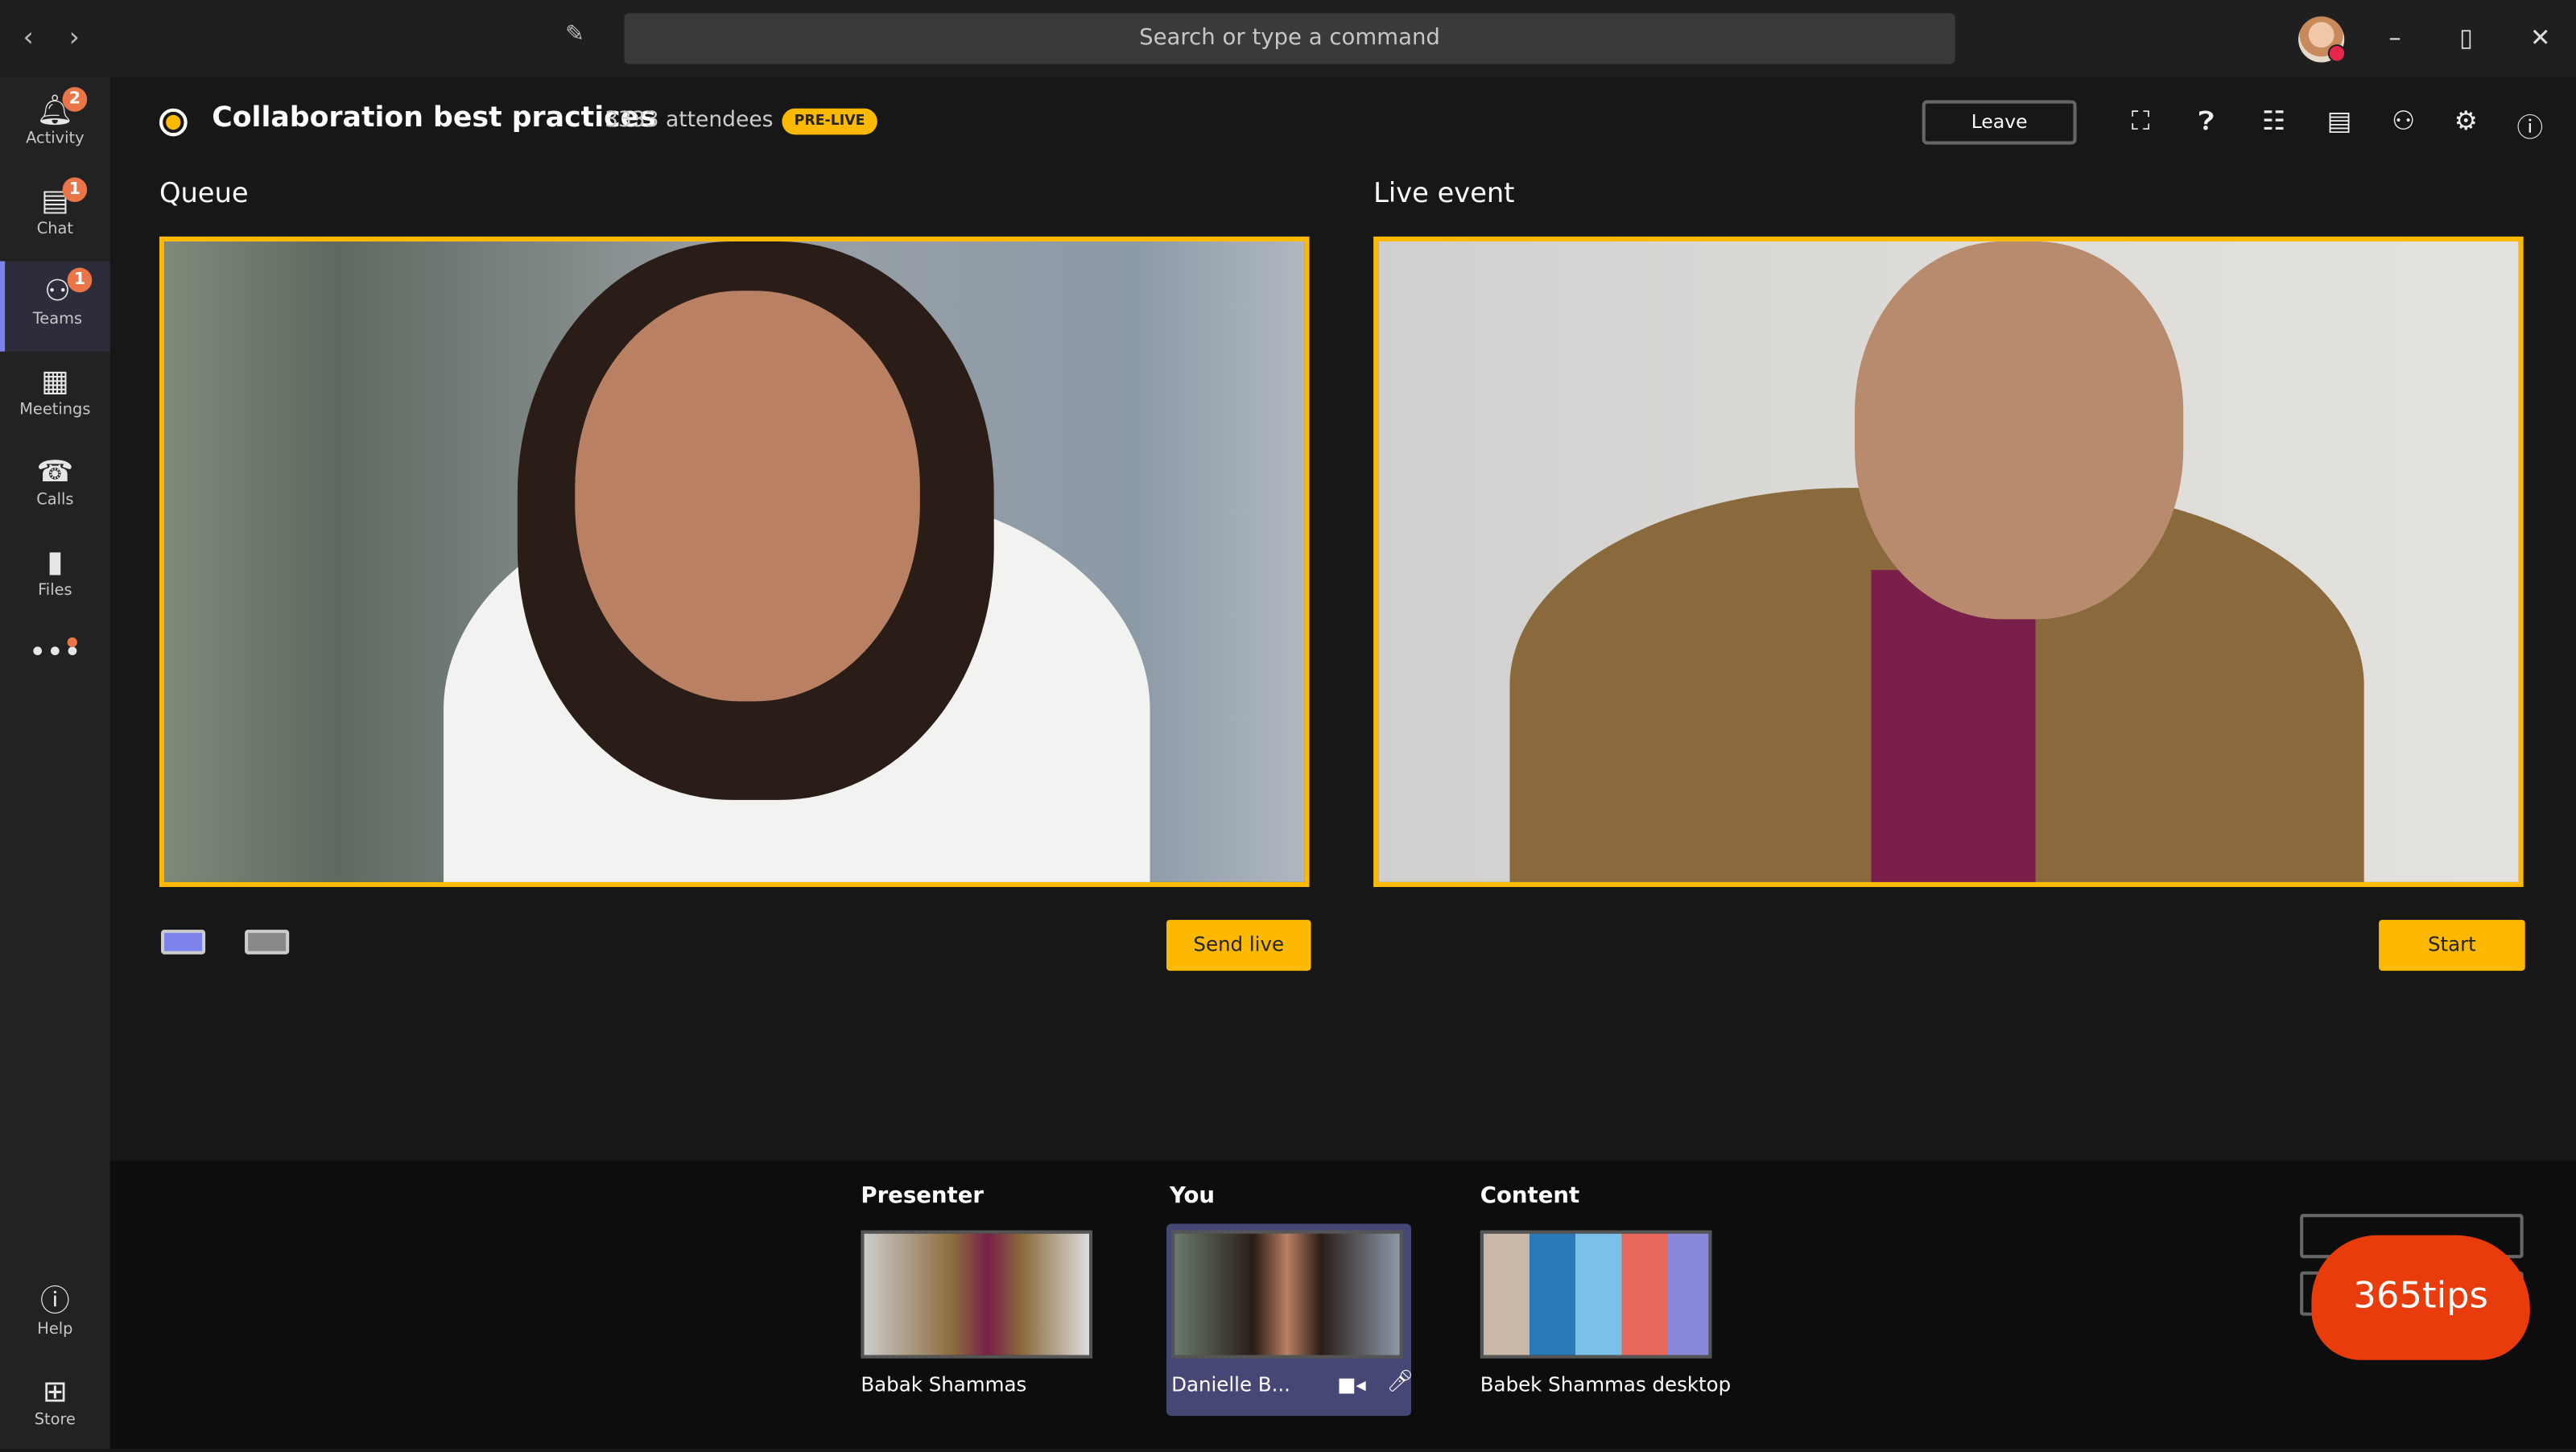 The image size is (2576, 1452). I want to click on file-icon: ▮, so click(55, 562).